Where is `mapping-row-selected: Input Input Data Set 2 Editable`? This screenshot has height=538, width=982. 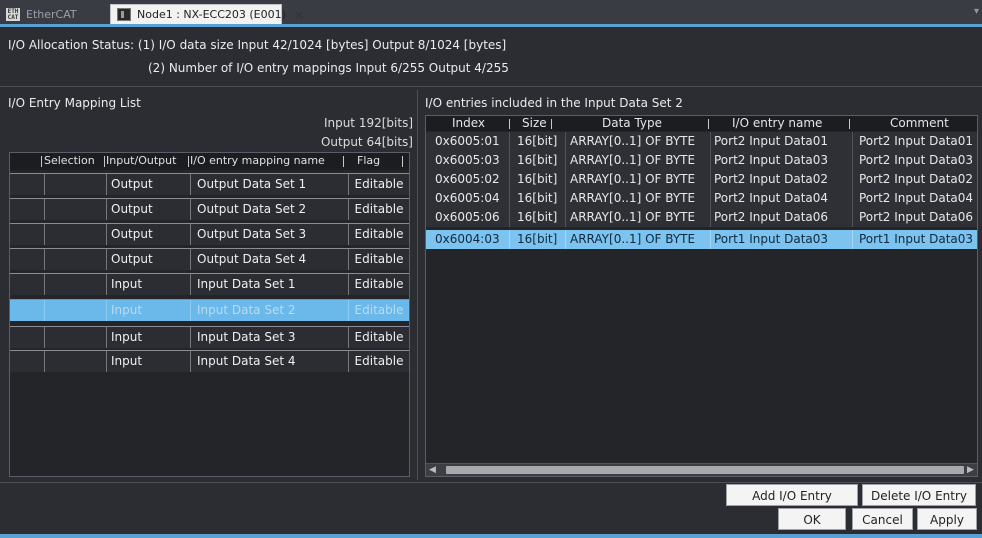
mapping-row-selected: Input Input Data Set 2 Editable is located at coordinates (209, 310).